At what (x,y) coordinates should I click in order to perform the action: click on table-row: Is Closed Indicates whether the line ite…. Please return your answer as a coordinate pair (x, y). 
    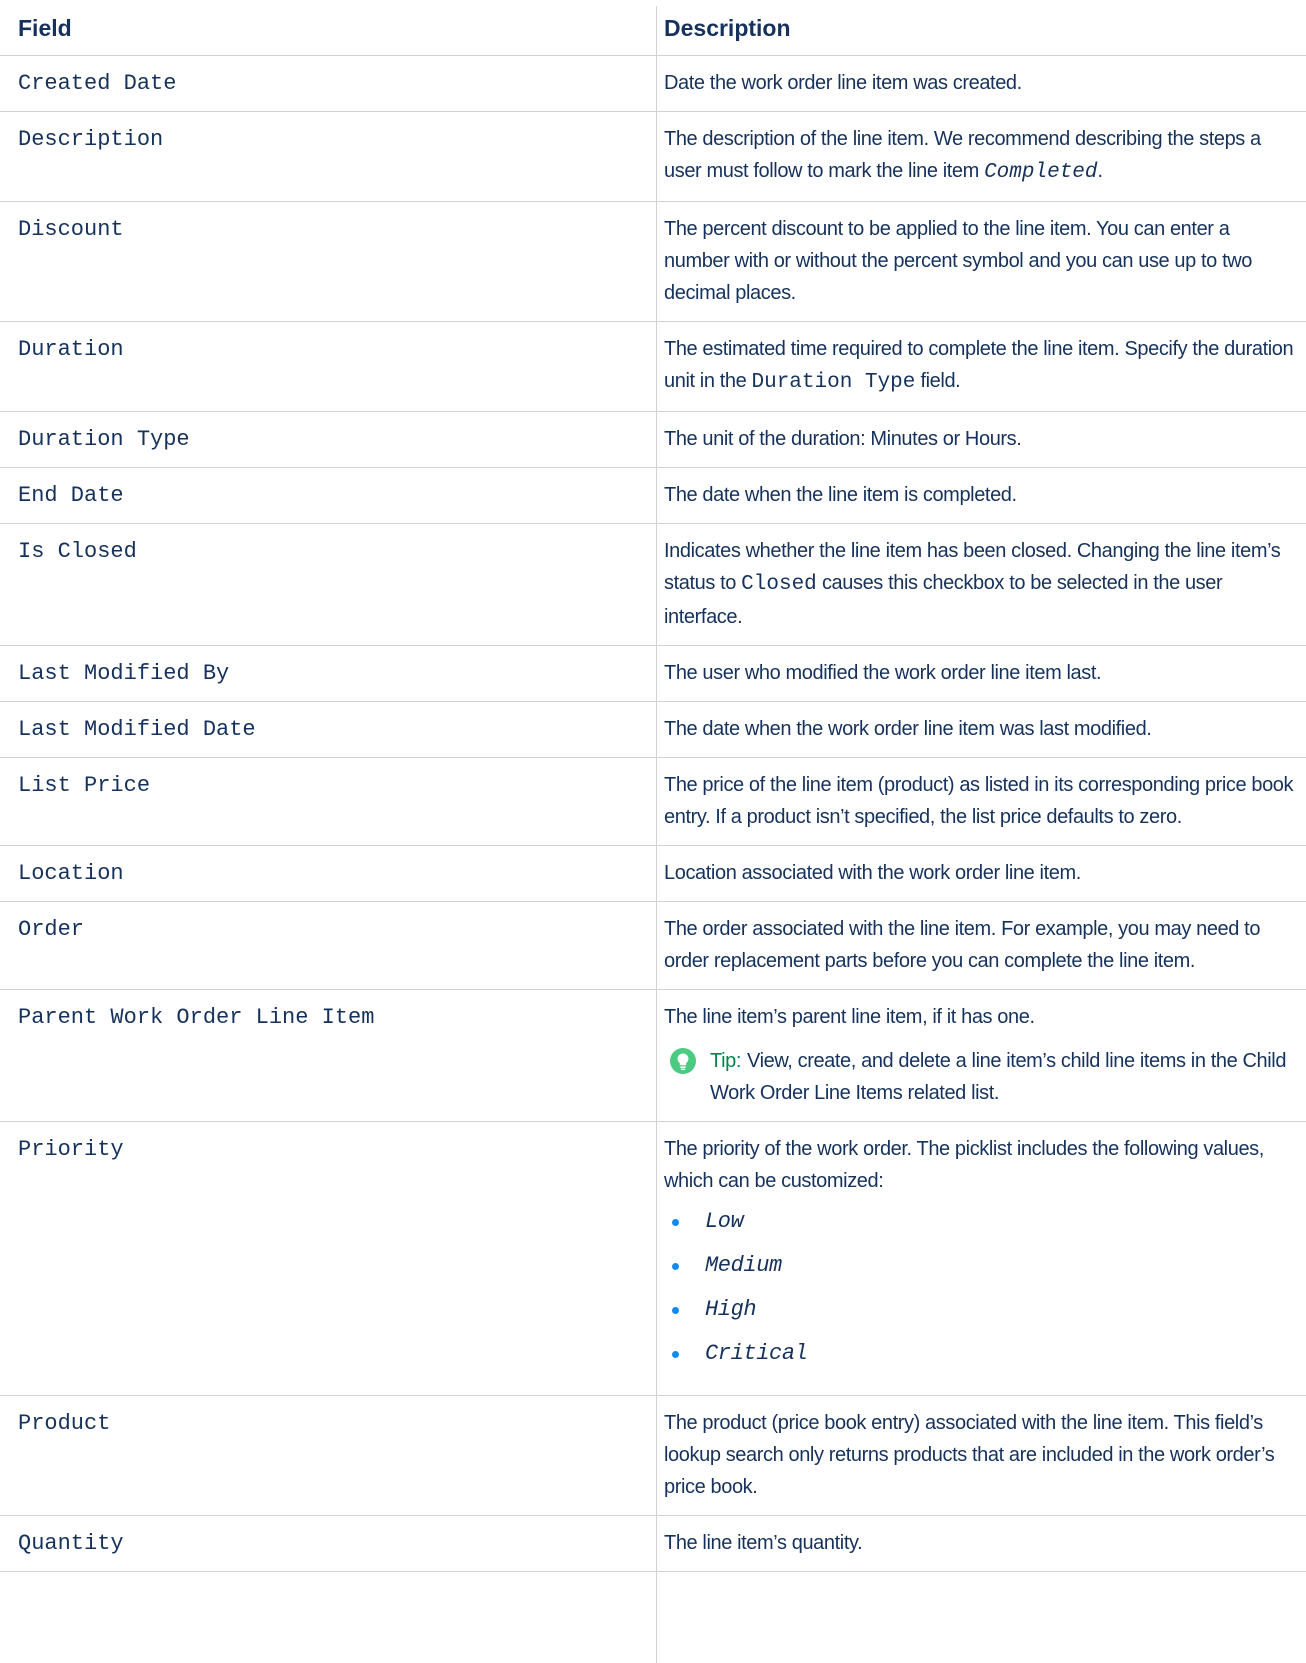
    Looking at the image, I should click on (653, 584).